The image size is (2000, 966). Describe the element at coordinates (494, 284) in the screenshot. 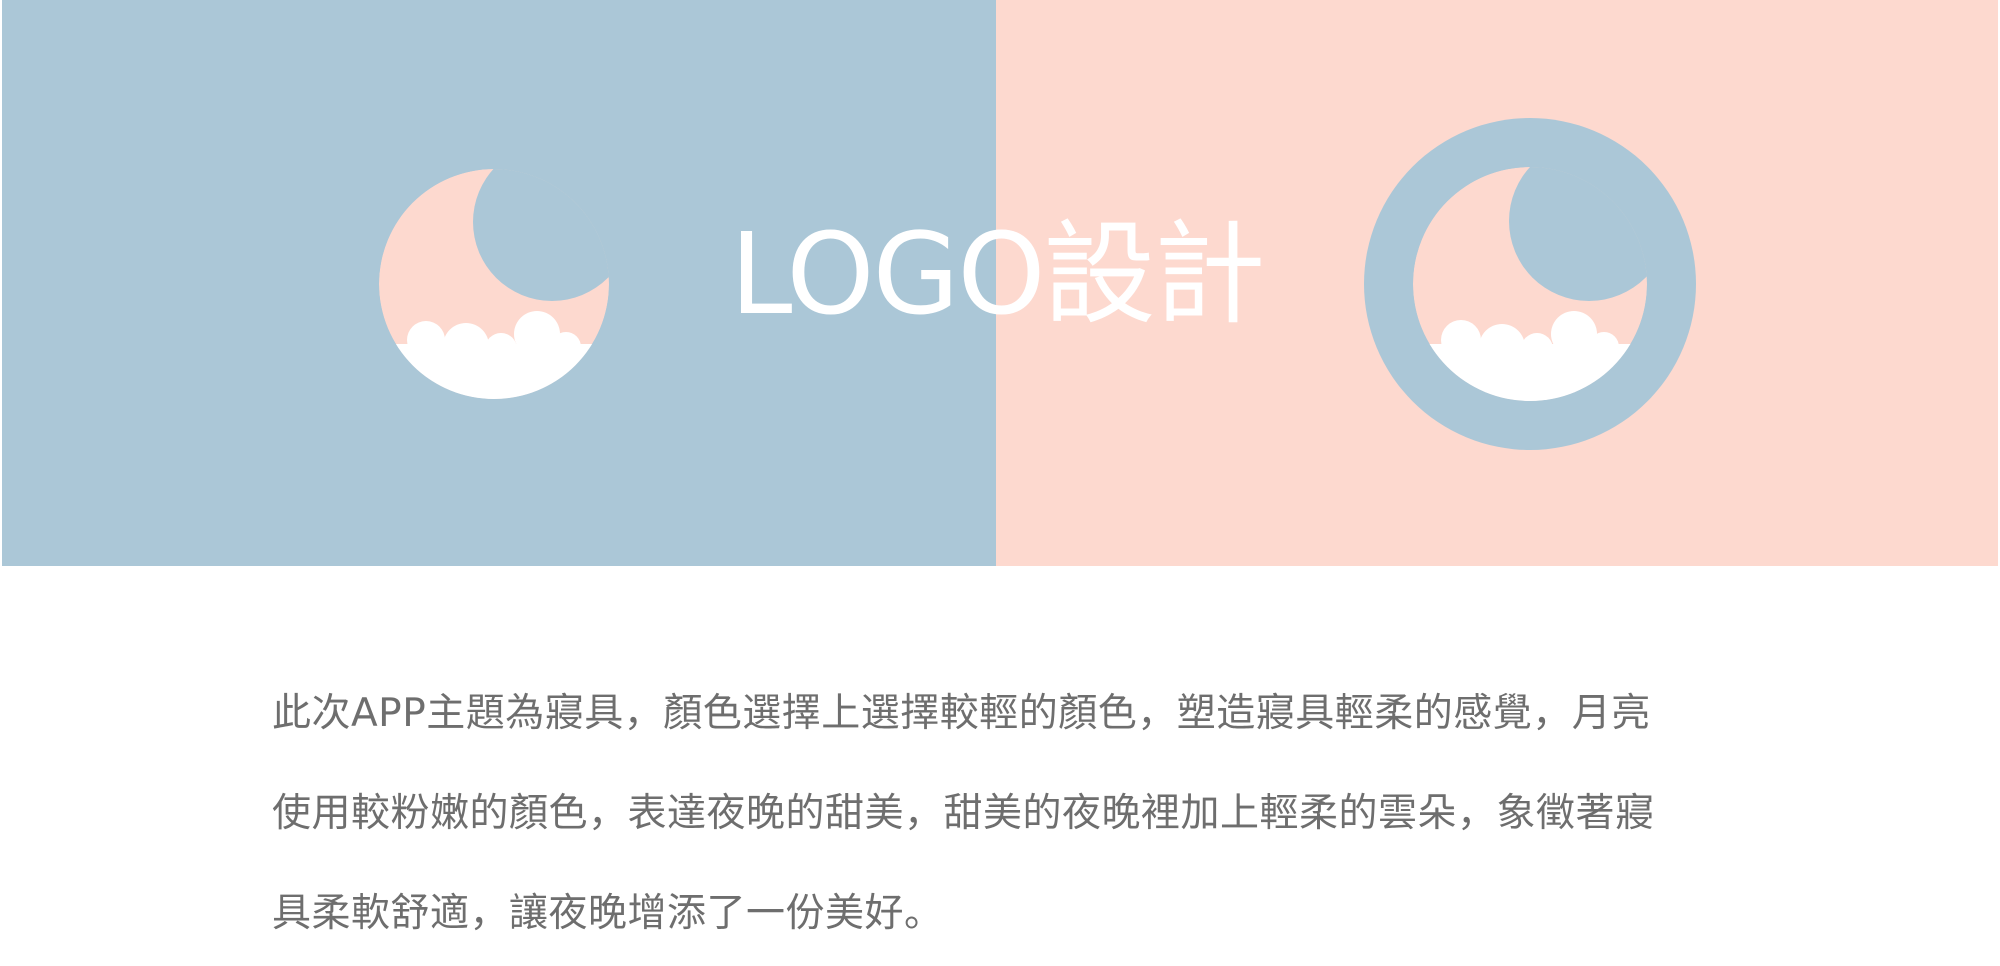

I see `moon-cloud-logo-icon` at that location.